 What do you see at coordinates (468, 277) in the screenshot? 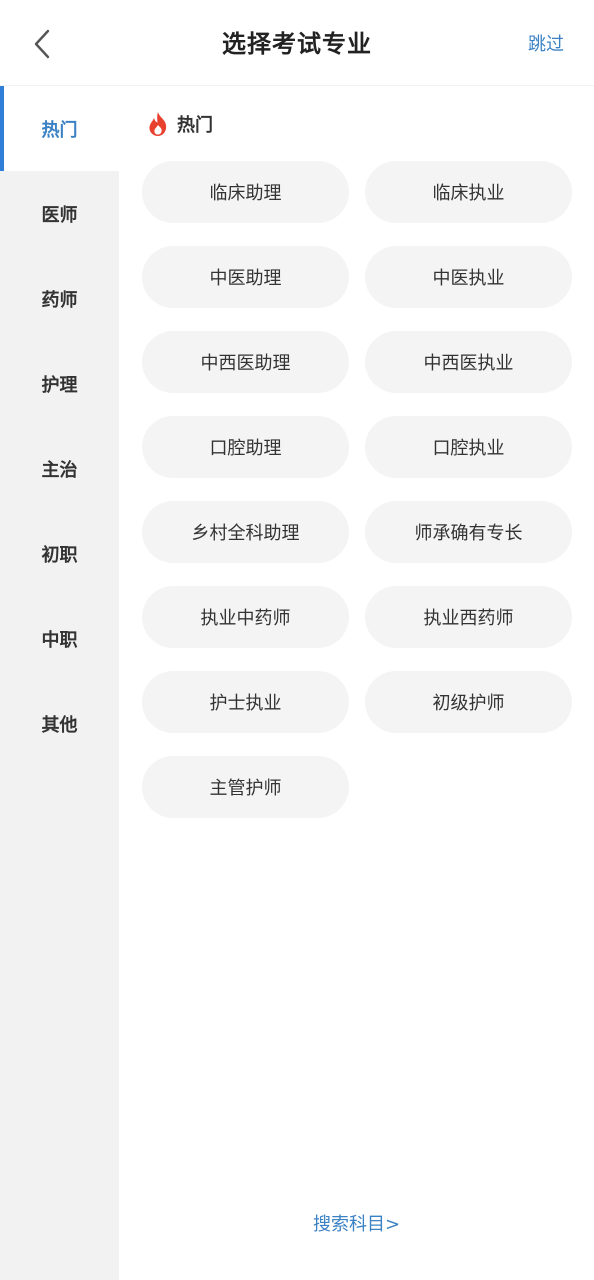
I see `option-chip: 中医执业` at bounding box center [468, 277].